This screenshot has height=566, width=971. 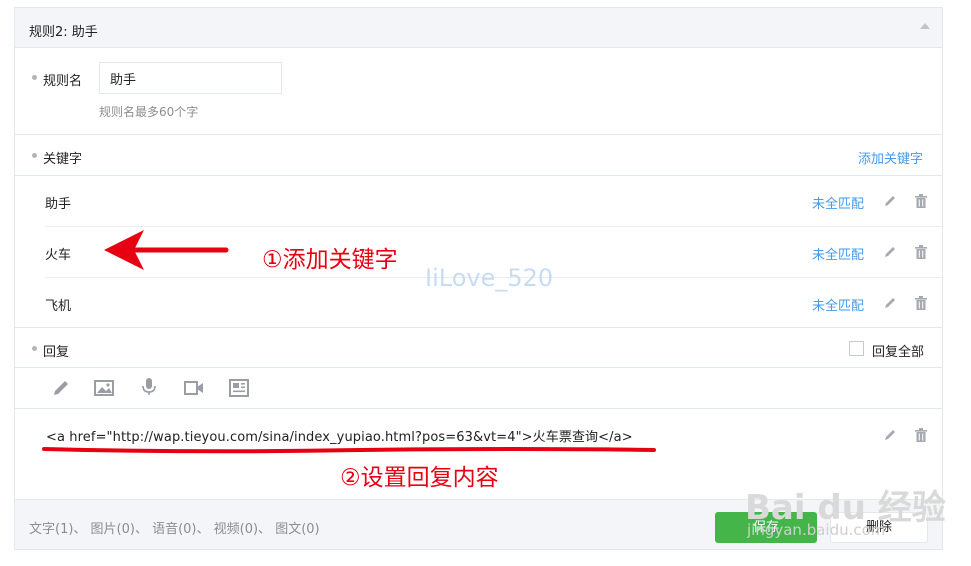 What do you see at coordinates (58, 204) in the screenshot?
I see `keyword-text: 助手` at bounding box center [58, 204].